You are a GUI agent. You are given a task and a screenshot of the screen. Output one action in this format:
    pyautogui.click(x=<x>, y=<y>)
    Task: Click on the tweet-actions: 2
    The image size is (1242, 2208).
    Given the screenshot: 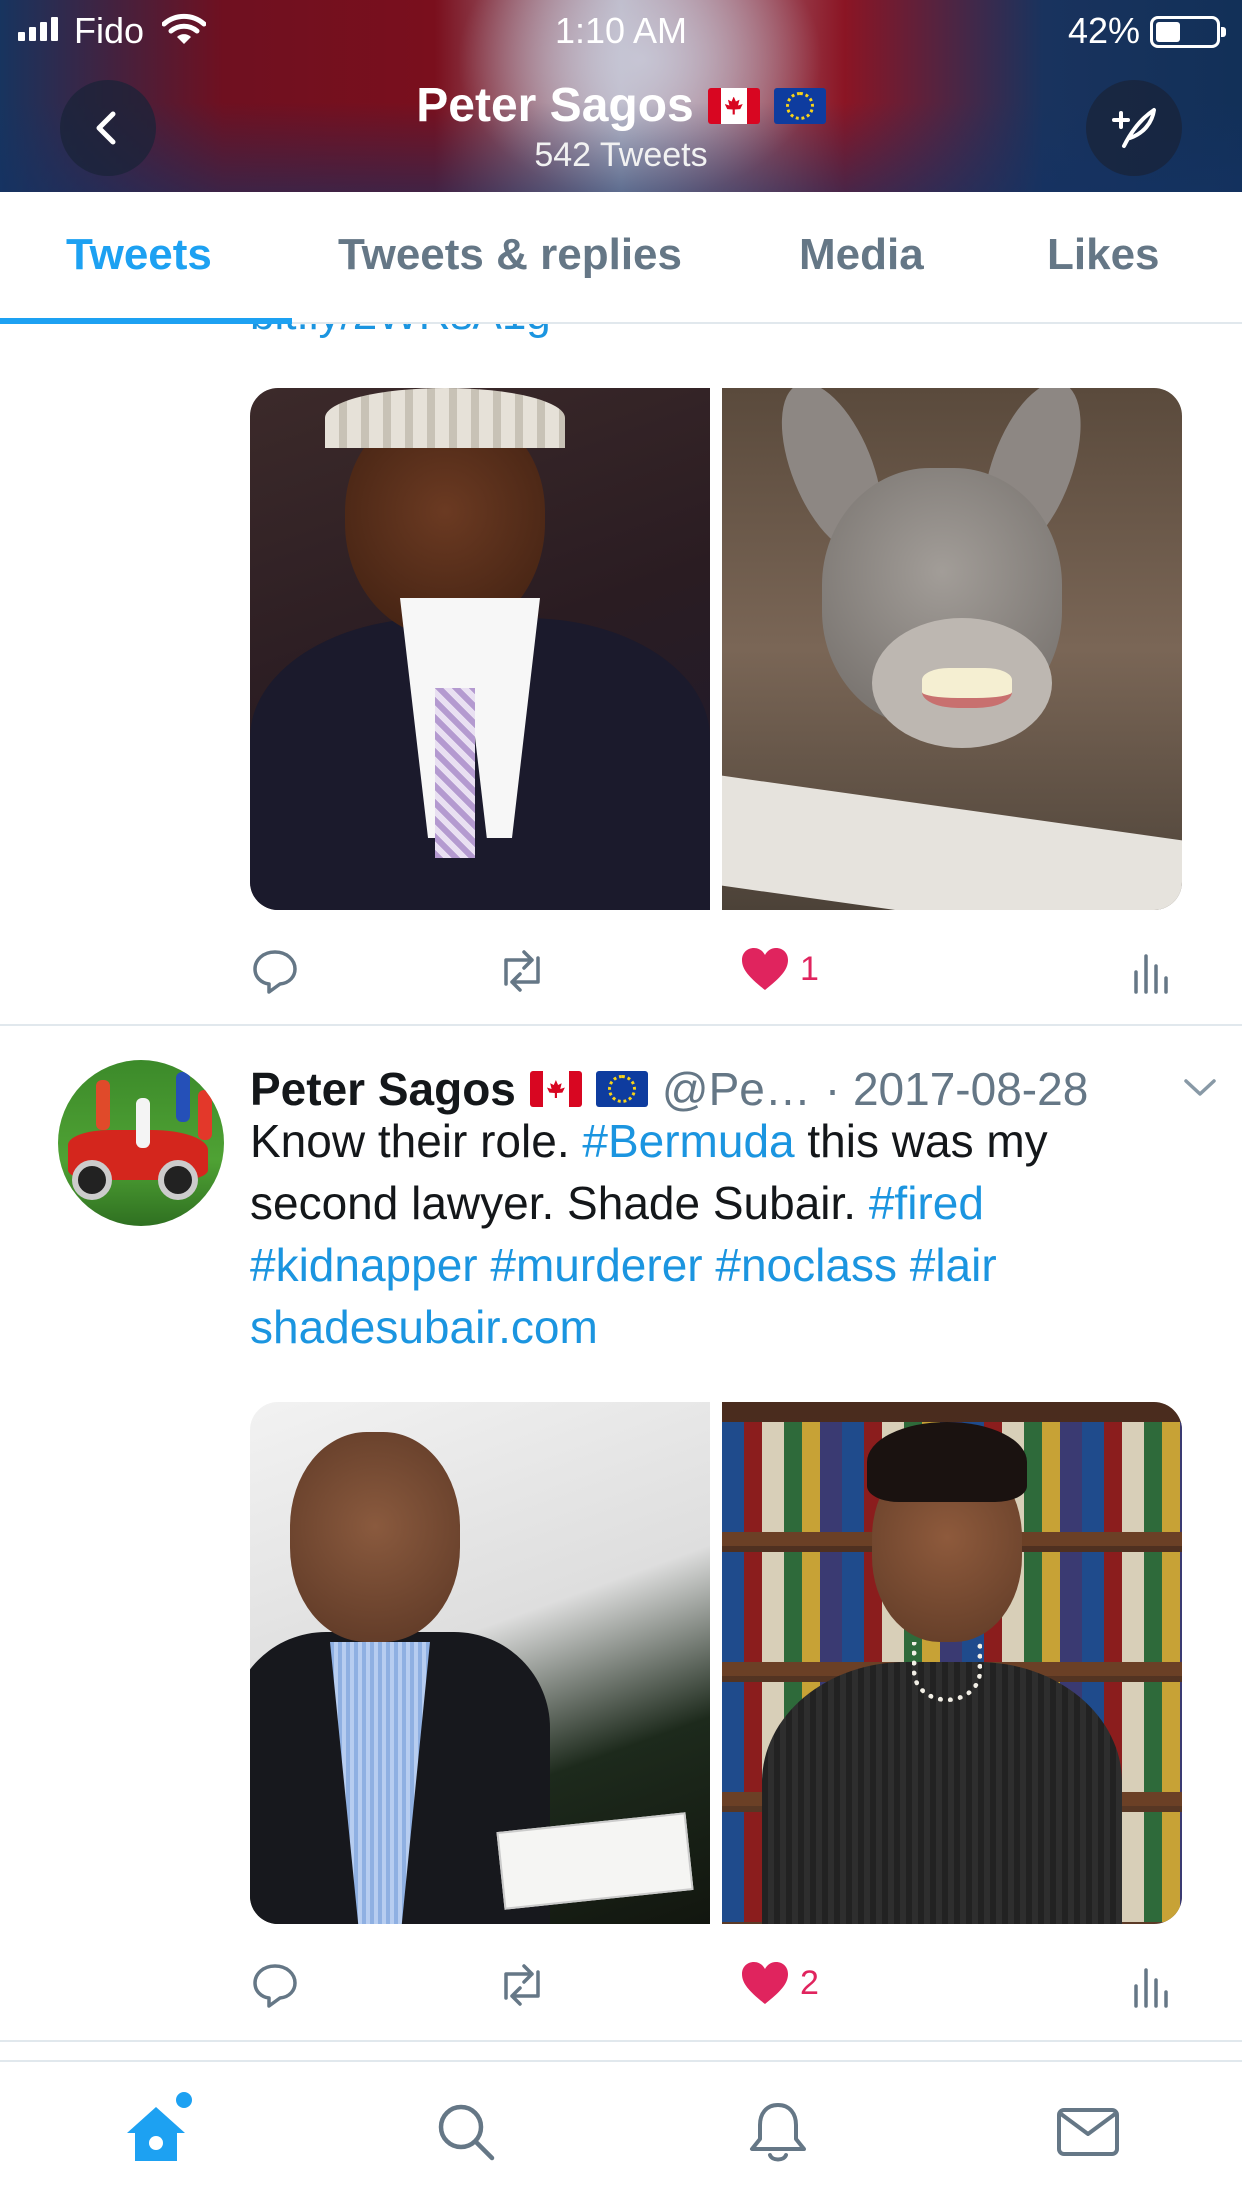 What is the action you would take?
    pyautogui.click(x=716, y=1990)
    